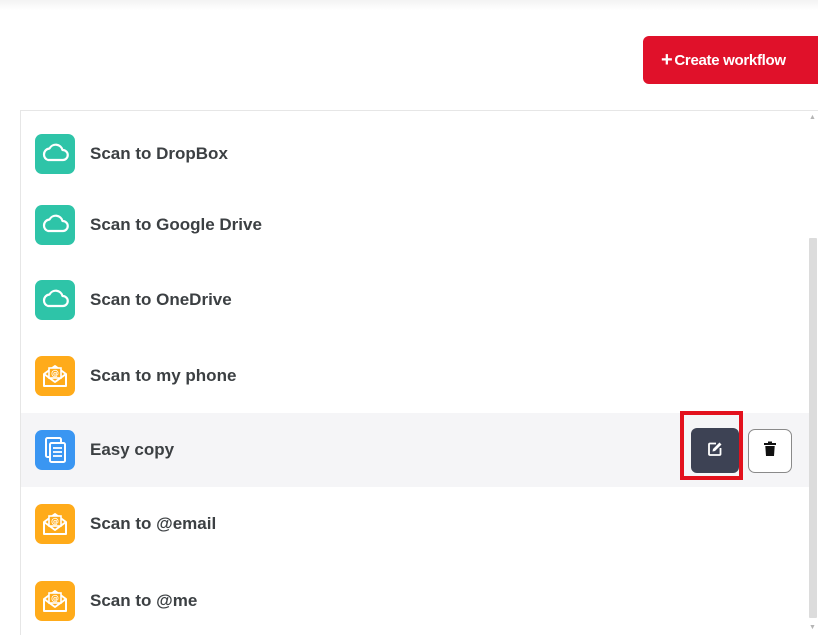 This screenshot has height=635, width=818. Describe the element at coordinates (415, 154) in the screenshot. I see `workflow-item-scan-to-dropbox: Scan to DropBox` at that location.